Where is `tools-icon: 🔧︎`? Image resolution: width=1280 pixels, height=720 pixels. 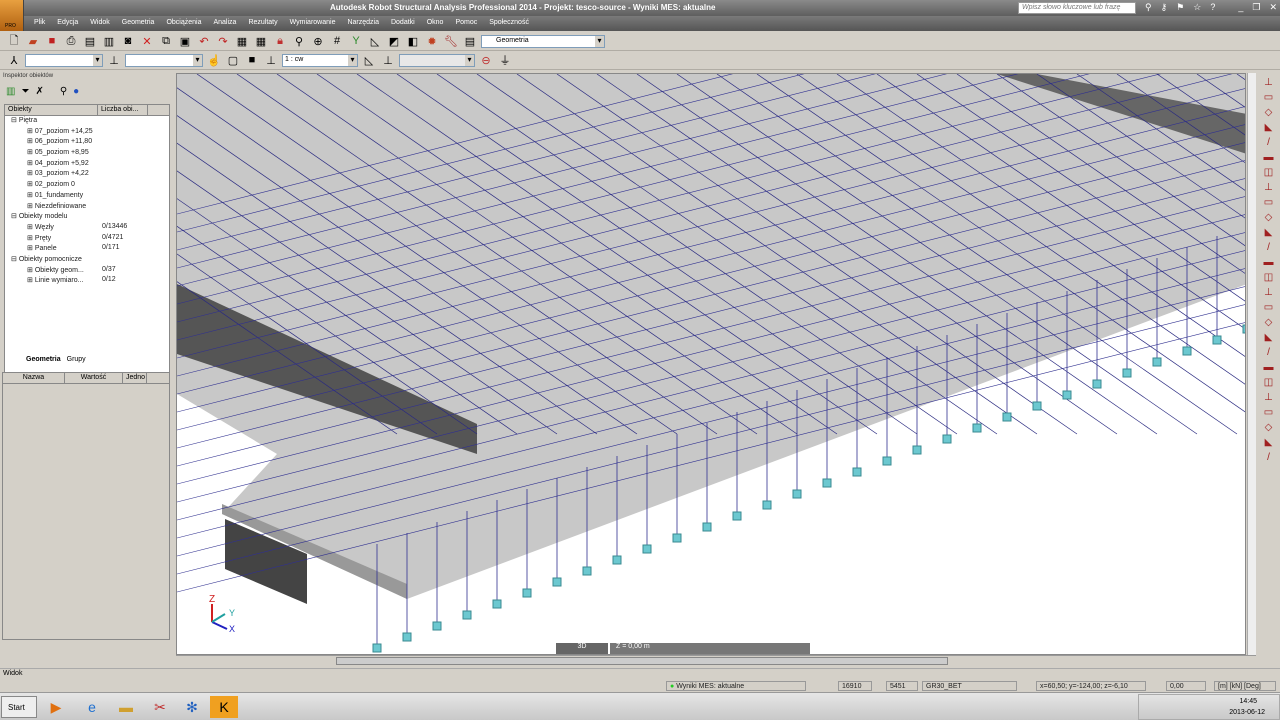 tools-icon: 🔧︎ is located at coordinates (451, 41).